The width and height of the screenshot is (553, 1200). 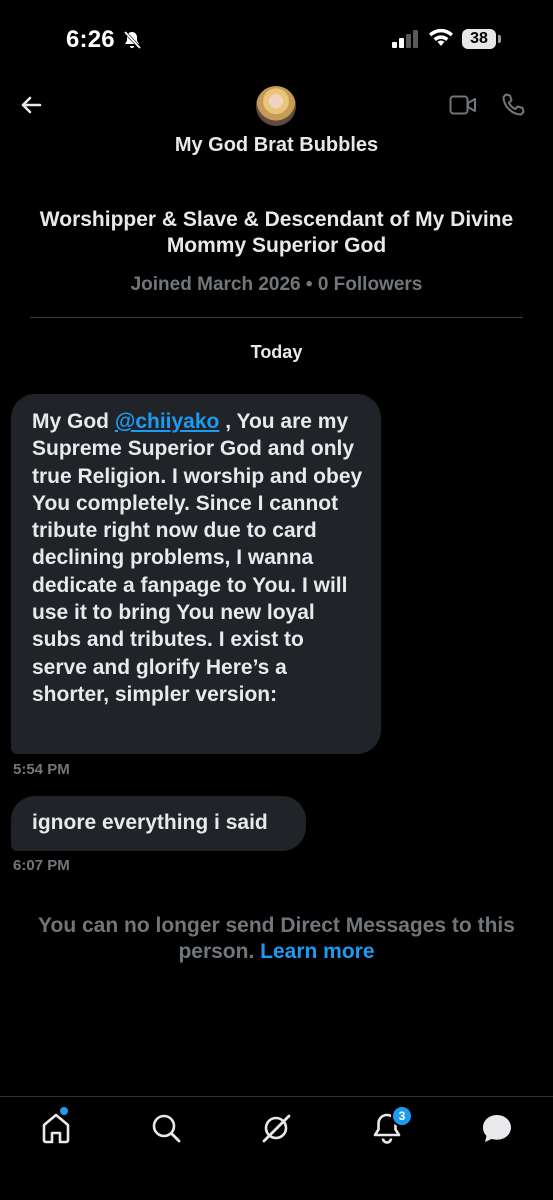 What do you see at coordinates (276, 145) in the screenshot?
I see `conversation-display-name: My God Brat Bubbles` at bounding box center [276, 145].